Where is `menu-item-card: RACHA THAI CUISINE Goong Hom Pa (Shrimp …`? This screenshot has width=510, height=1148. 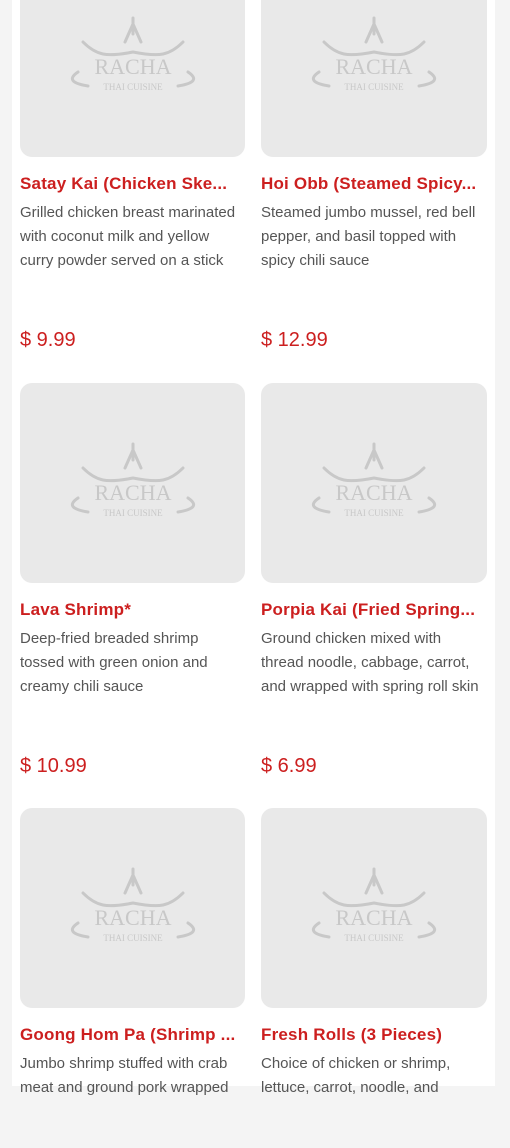
menu-item-card: RACHA THAI CUISINE Goong Hom Pa (Shrimp … is located at coordinates (132, 978).